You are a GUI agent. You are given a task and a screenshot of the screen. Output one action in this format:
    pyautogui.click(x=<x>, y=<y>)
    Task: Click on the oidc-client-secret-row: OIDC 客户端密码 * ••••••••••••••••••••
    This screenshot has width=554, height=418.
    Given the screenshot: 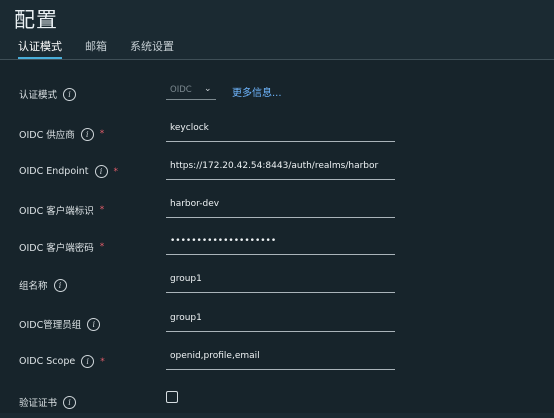 What is the action you would take?
    pyautogui.click(x=277, y=248)
    